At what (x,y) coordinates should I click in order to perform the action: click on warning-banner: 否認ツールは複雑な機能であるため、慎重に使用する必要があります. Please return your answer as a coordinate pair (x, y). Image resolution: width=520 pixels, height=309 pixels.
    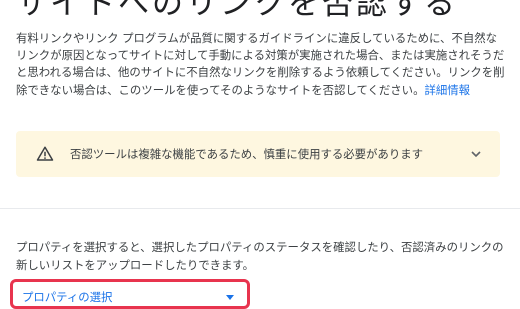
    Looking at the image, I should click on (258, 154).